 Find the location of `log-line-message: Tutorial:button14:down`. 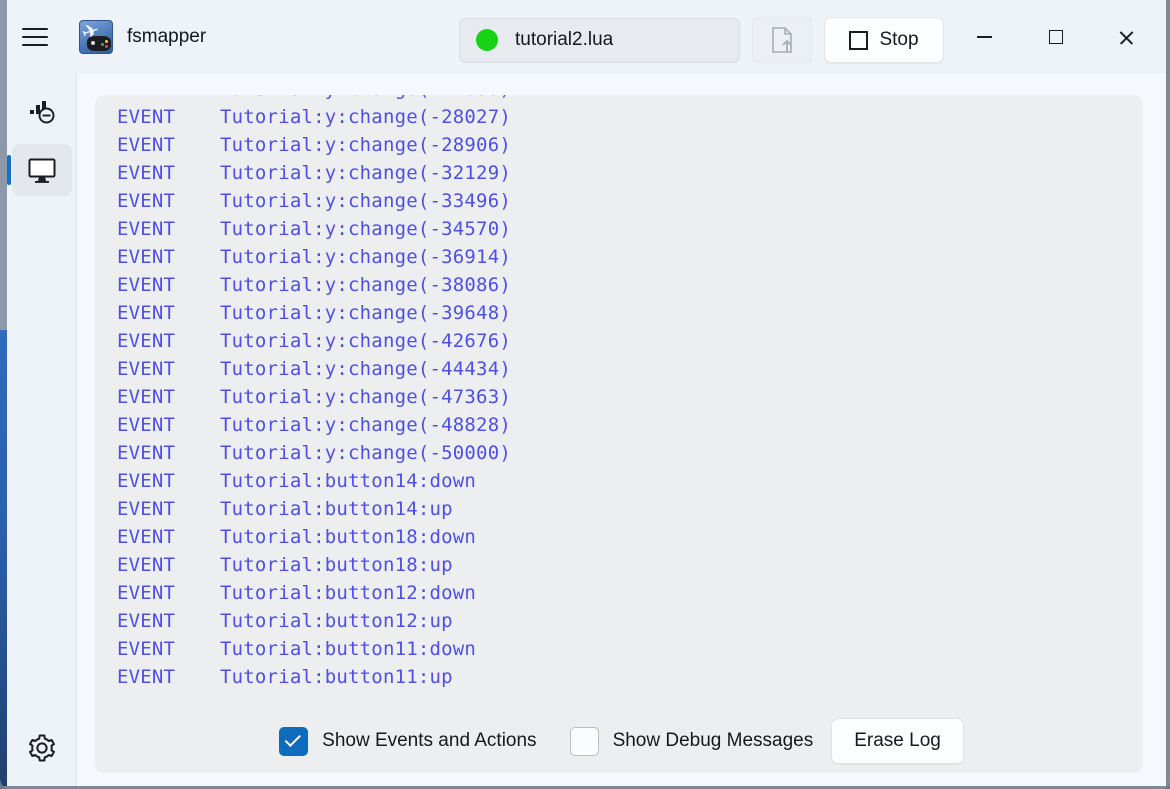

log-line-message: Tutorial:button14:down is located at coordinates (348, 481).